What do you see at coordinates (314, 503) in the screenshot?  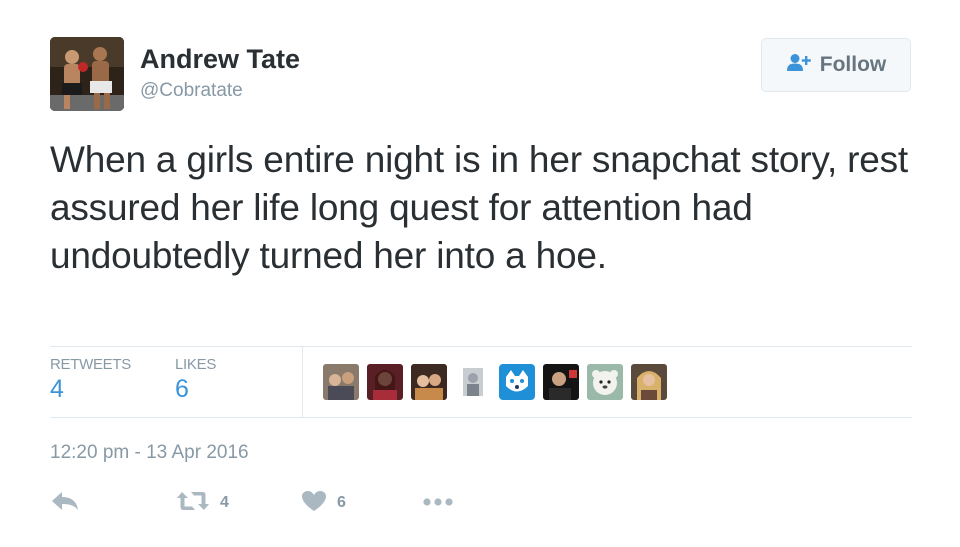 I see `heart-icon` at bounding box center [314, 503].